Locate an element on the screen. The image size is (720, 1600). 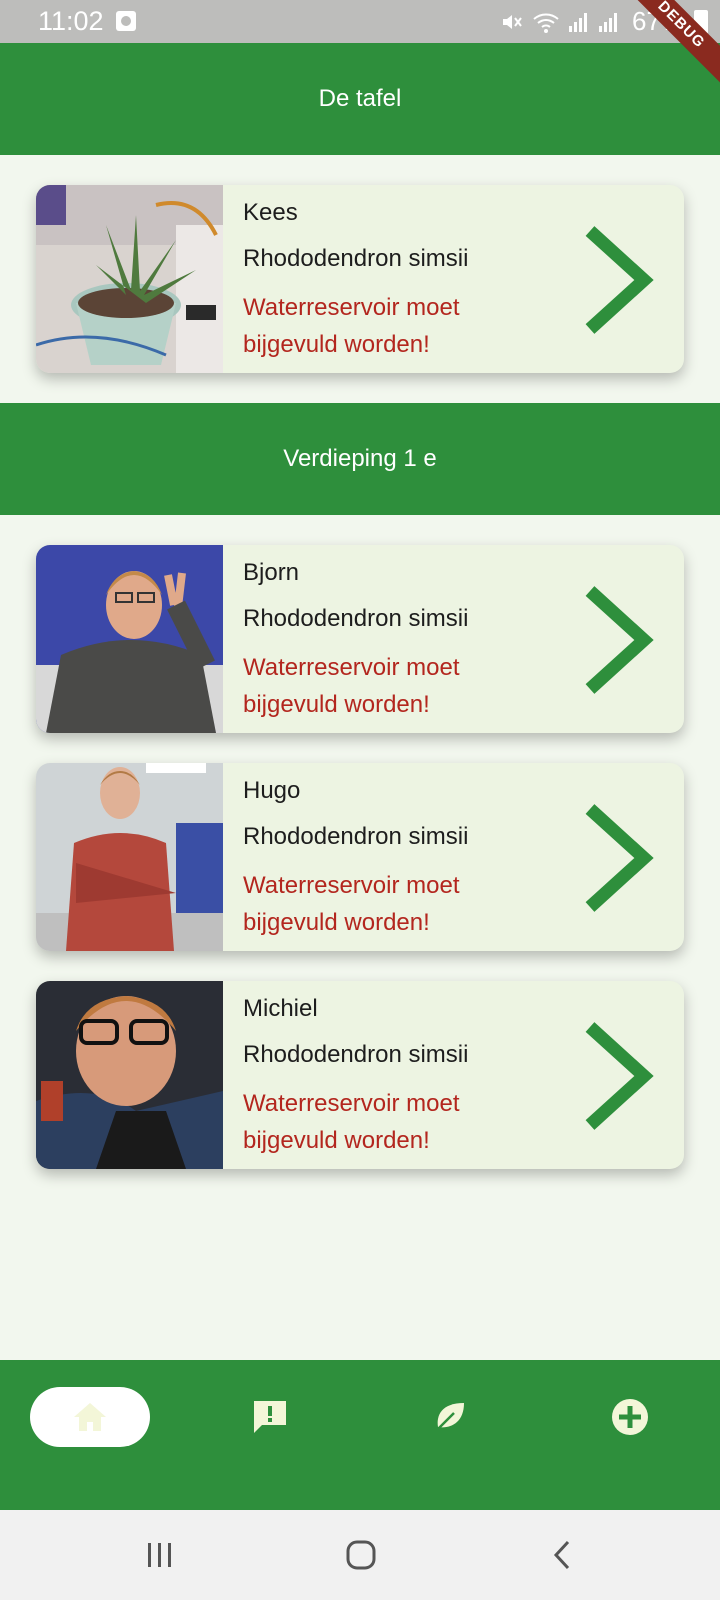
alert-message-icon is located at coordinates (270, 1417).